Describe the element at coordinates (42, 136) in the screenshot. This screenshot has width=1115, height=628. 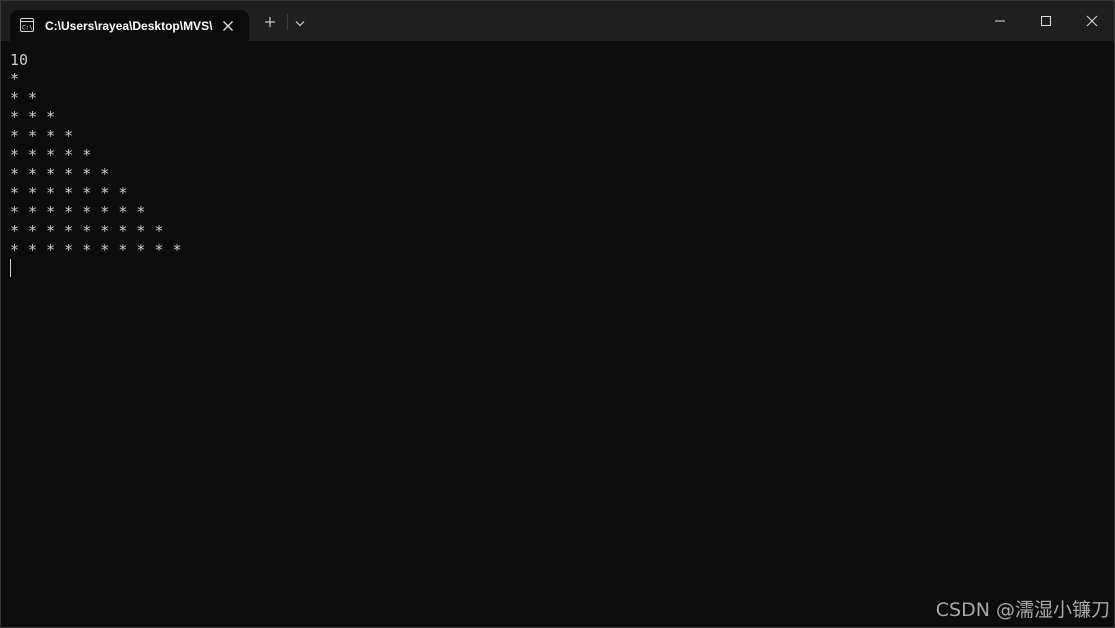
I see `console-line: * * * *` at that location.